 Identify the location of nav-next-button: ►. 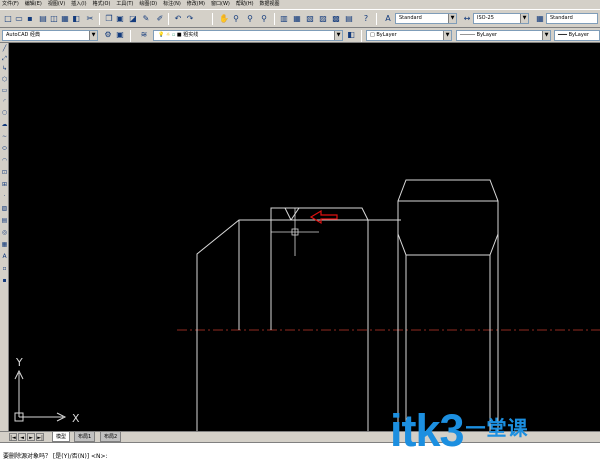
(31, 437).